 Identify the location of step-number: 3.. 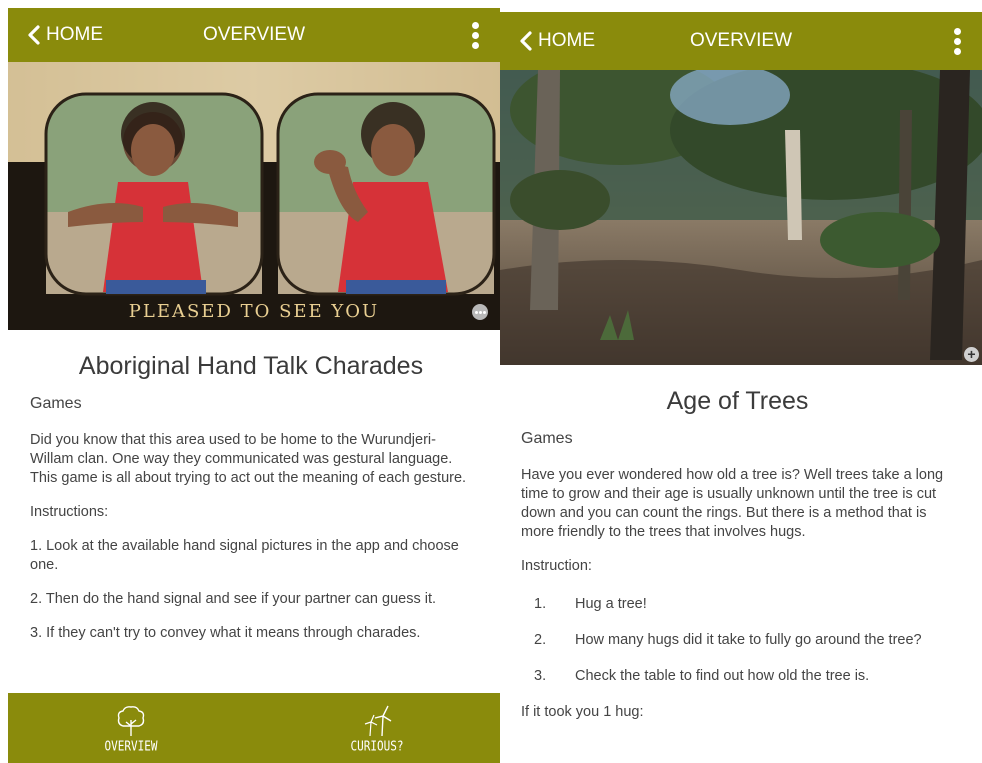
(540, 676).